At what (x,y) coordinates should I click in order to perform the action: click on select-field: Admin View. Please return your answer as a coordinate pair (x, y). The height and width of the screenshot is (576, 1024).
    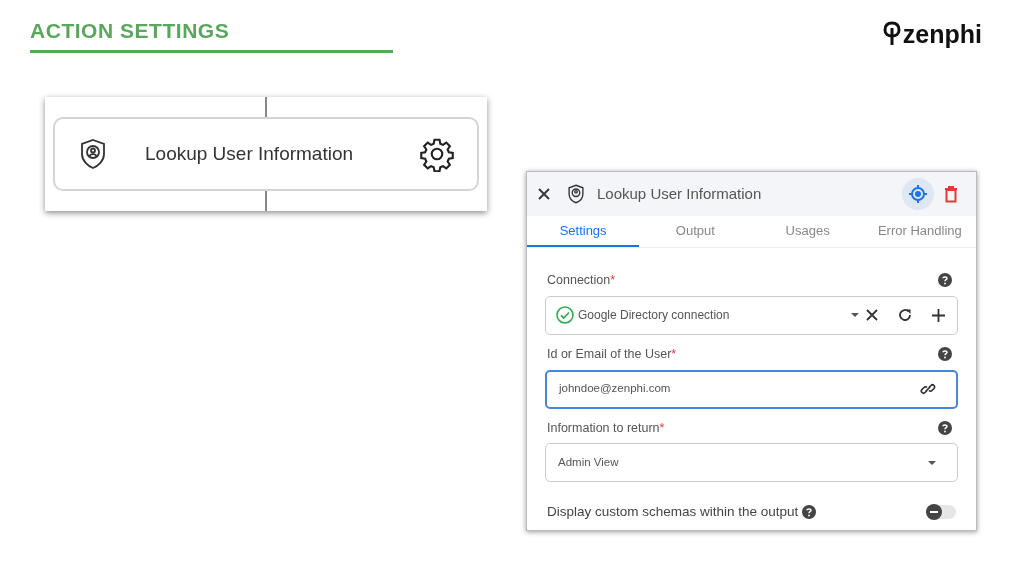
    Looking at the image, I should click on (751, 463).